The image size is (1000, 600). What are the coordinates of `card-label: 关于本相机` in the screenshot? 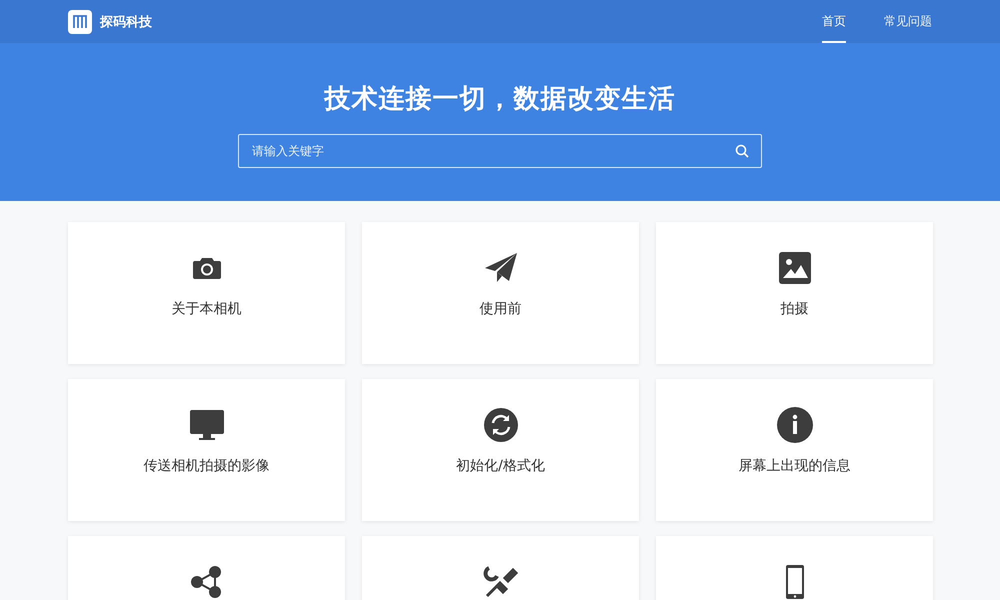 It's located at (207, 309).